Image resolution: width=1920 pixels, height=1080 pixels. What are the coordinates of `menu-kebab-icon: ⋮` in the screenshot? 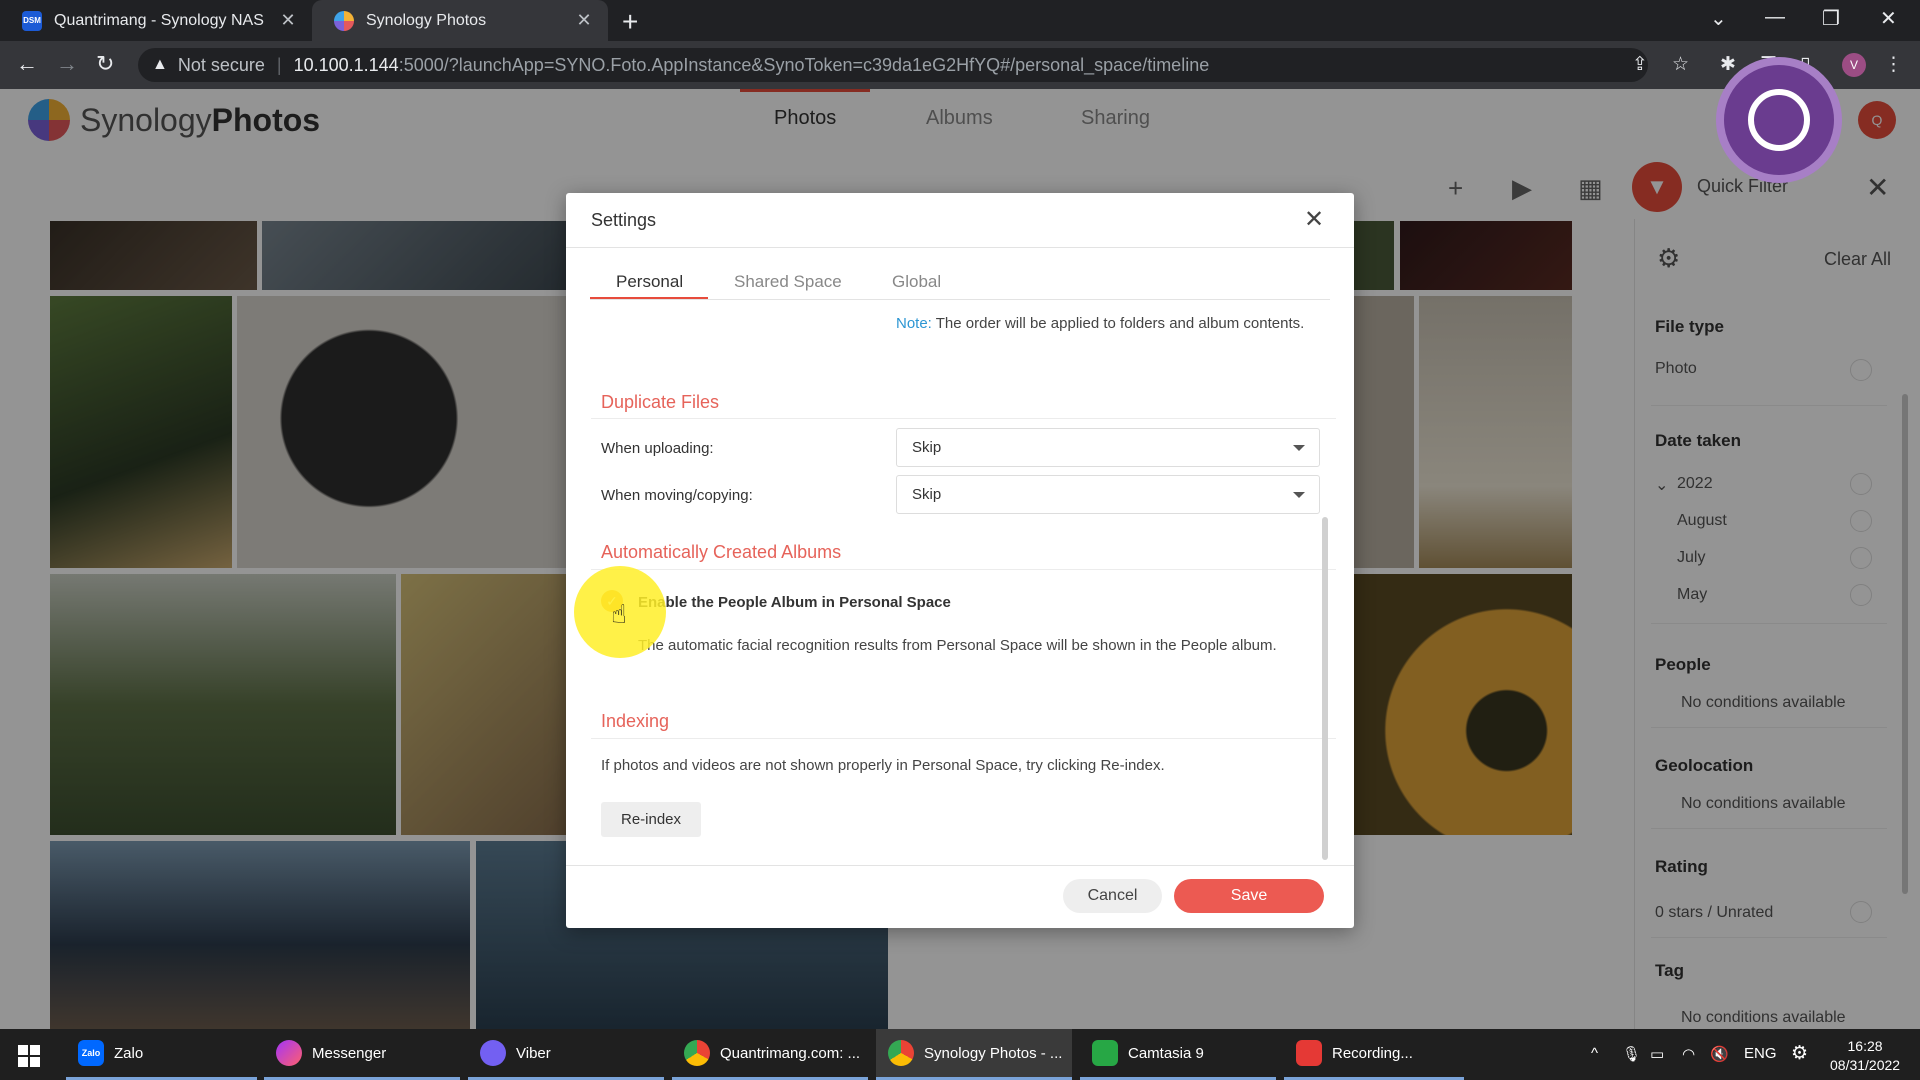 It's located at (1893, 64).